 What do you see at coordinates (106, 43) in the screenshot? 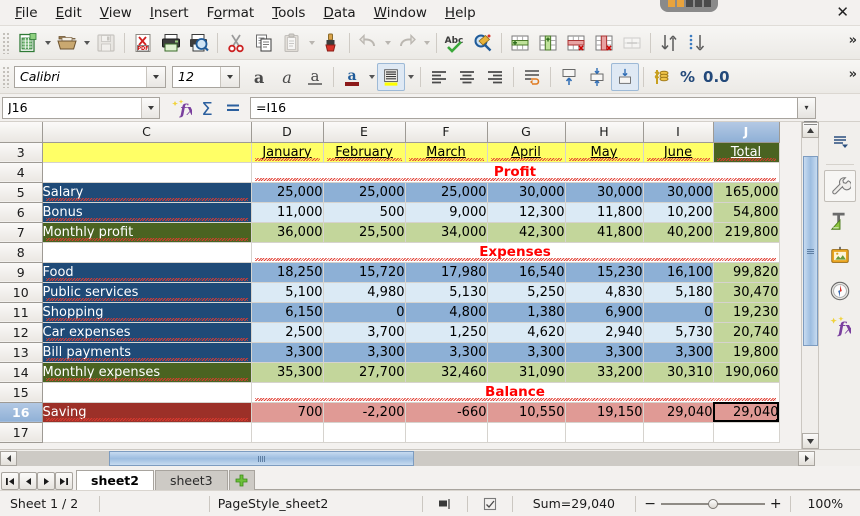
I see `save-icon` at bounding box center [106, 43].